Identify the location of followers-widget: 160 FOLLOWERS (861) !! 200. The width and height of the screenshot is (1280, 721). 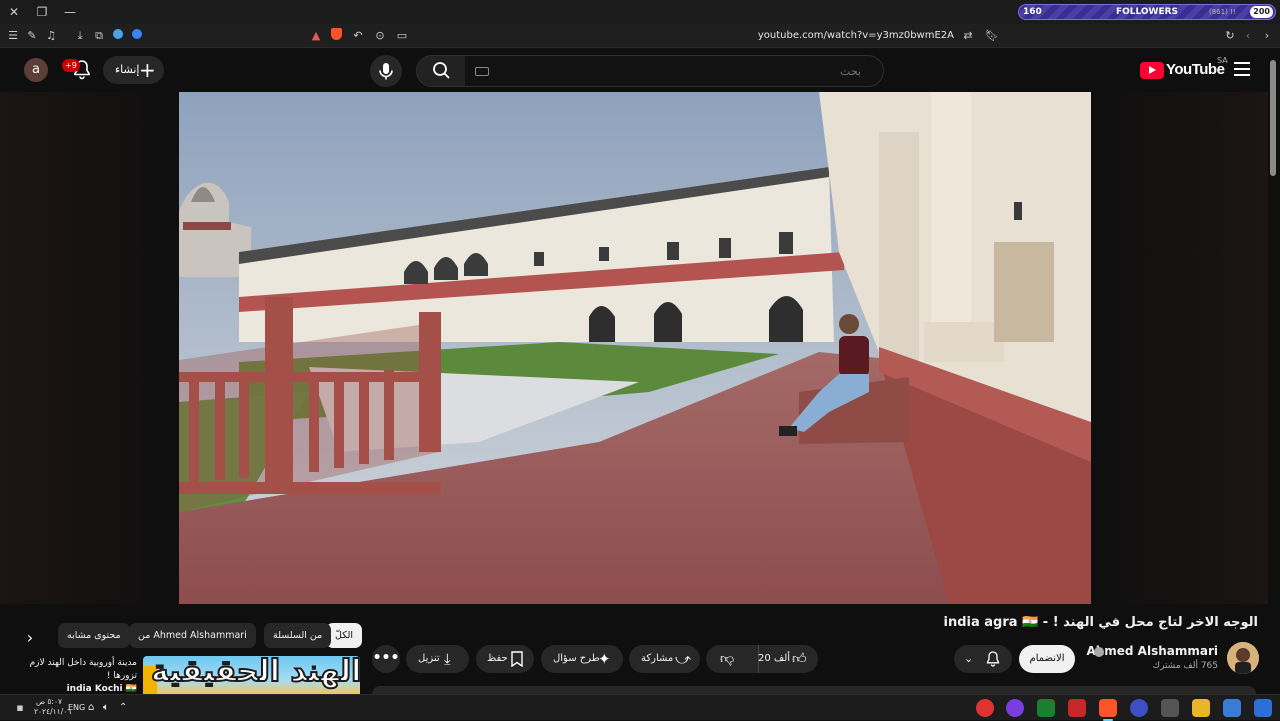
(1147, 12).